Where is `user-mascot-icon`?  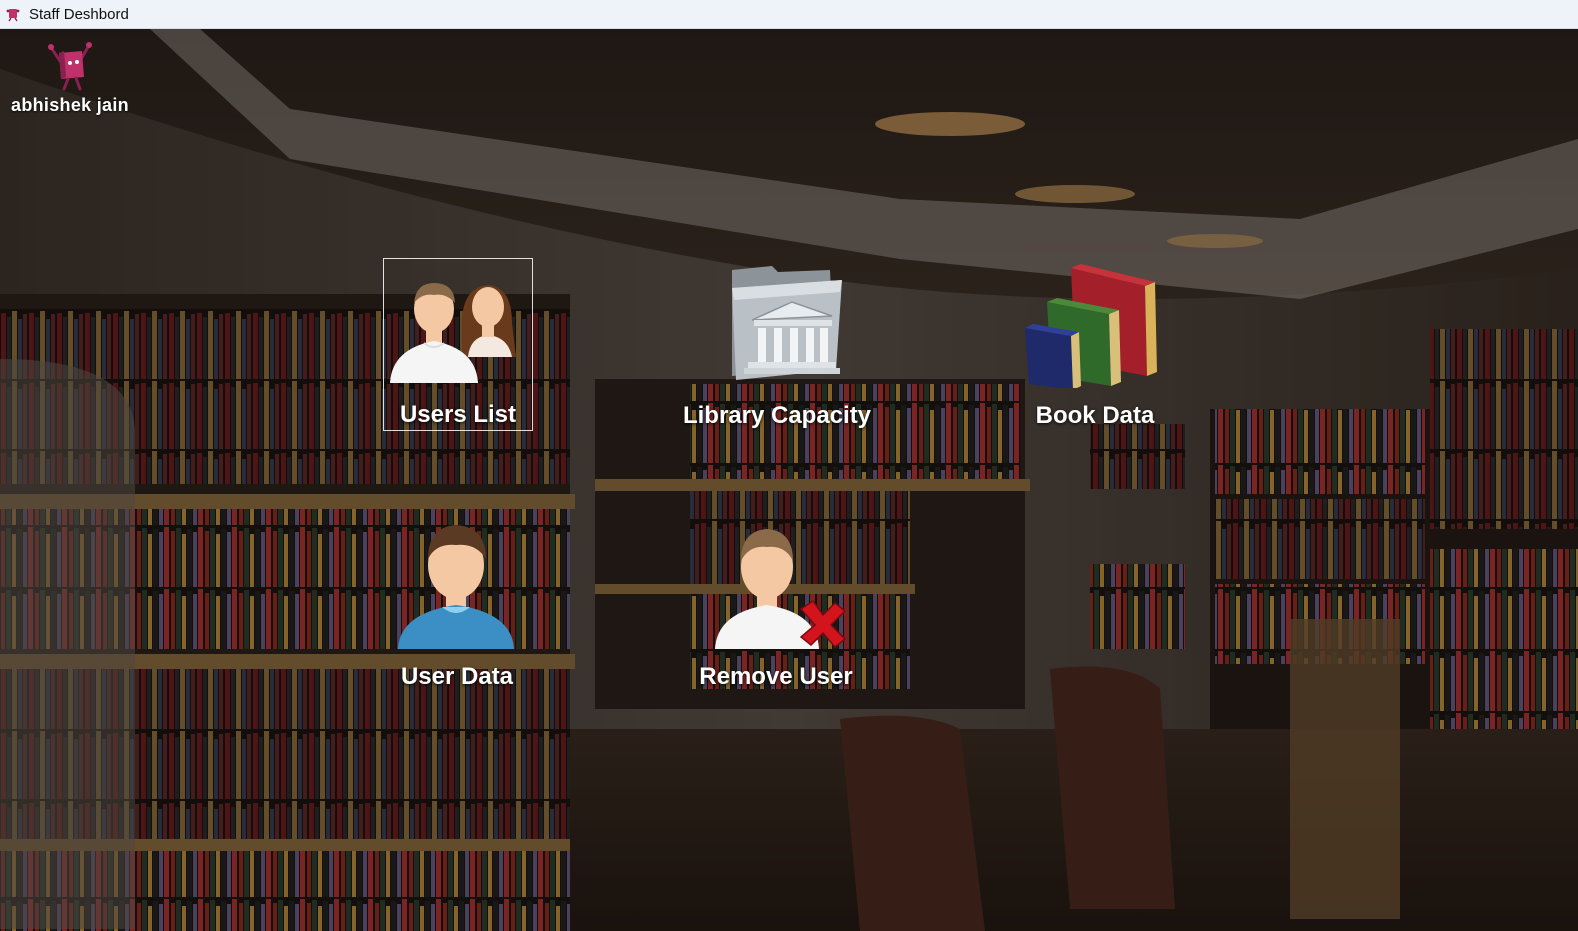 user-mascot-icon is located at coordinates (70, 66).